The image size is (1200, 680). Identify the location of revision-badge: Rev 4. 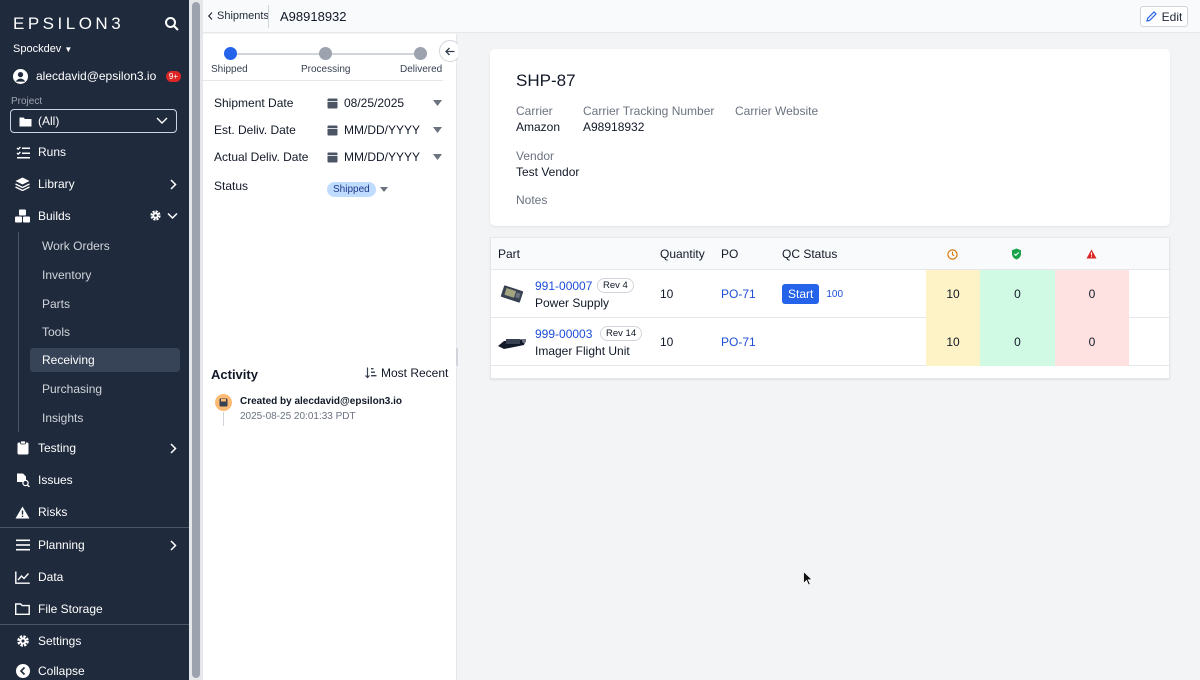
(615, 285).